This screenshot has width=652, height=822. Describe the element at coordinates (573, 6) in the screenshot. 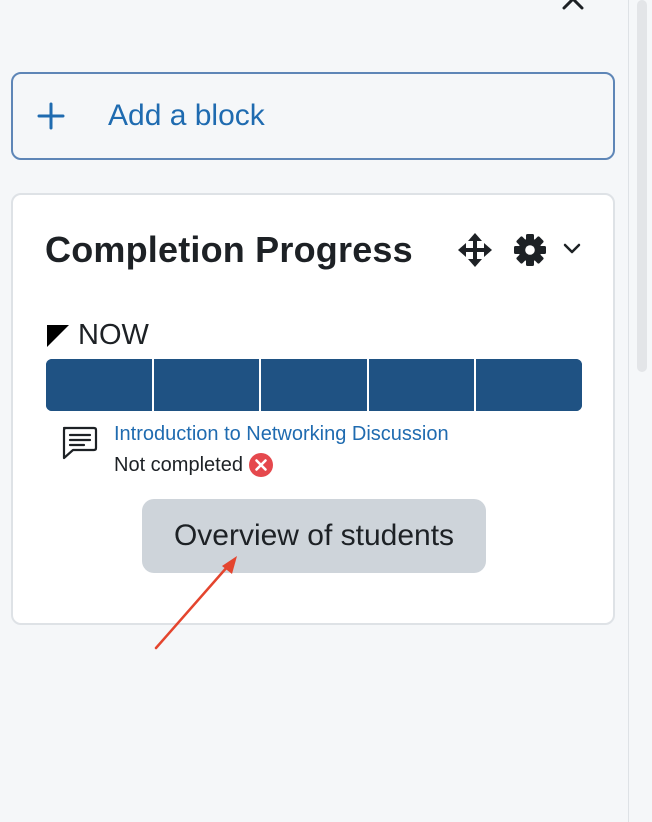

I see `close-icon` at that location.